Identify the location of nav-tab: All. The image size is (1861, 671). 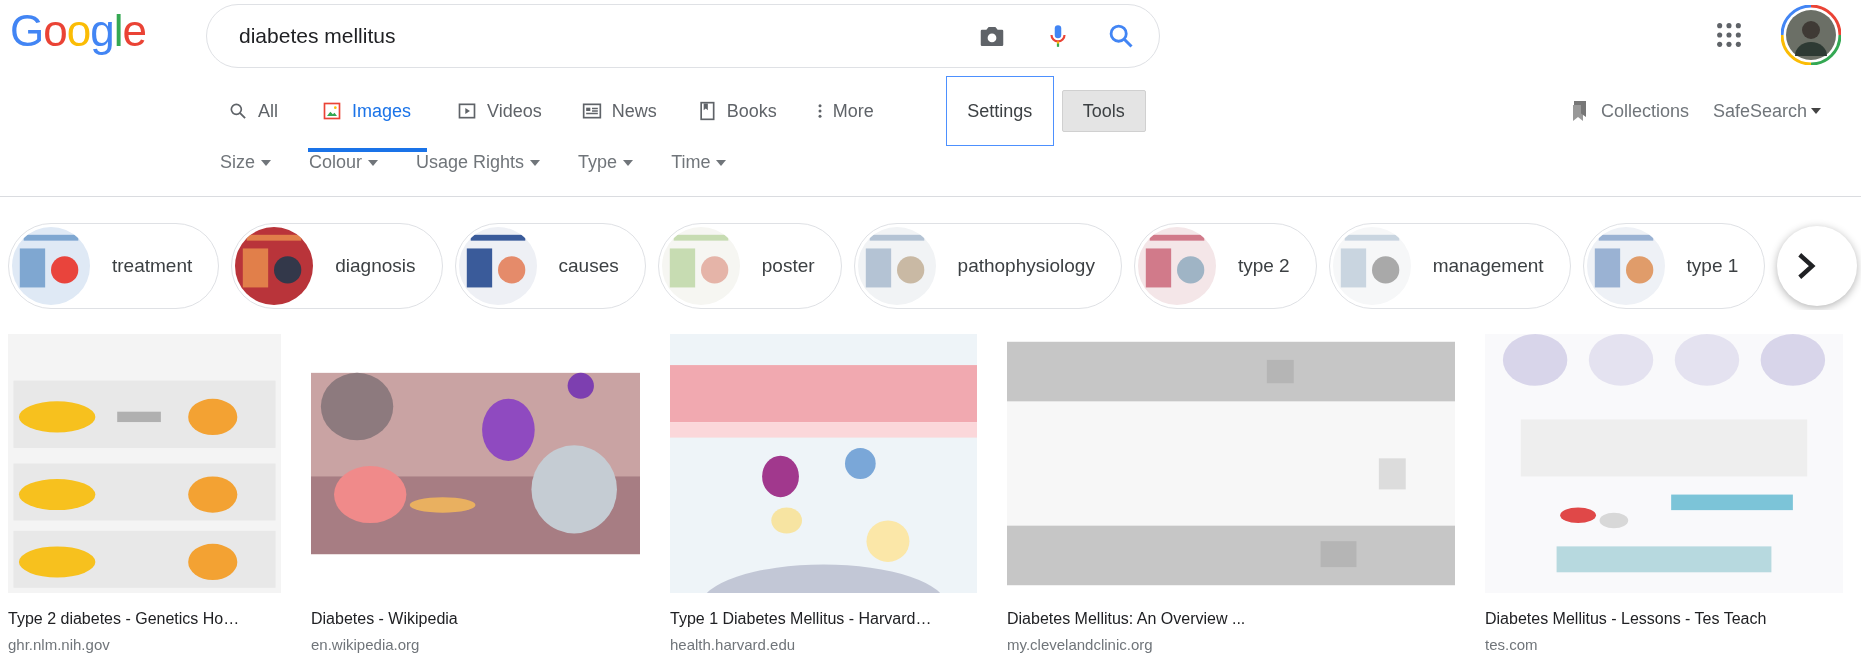
(253, 111).